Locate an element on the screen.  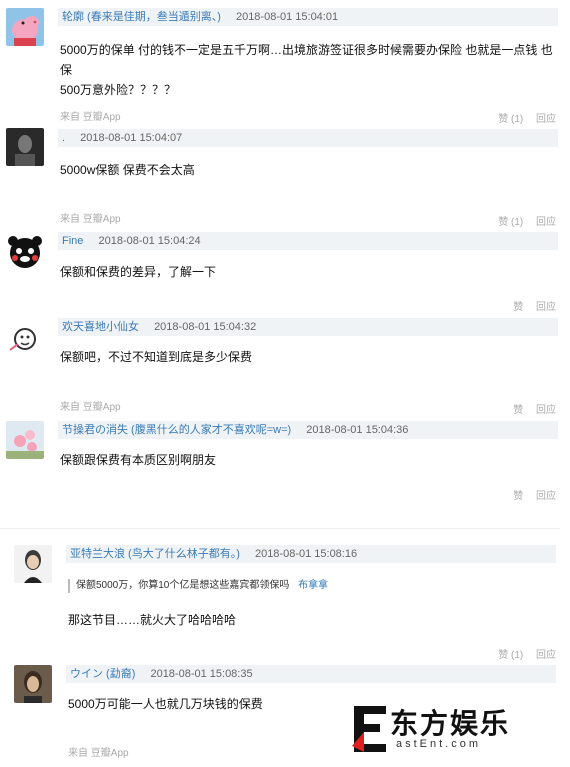
timestamp: 2018-08-01 15:04:01 is located at coordinates (287, 17).